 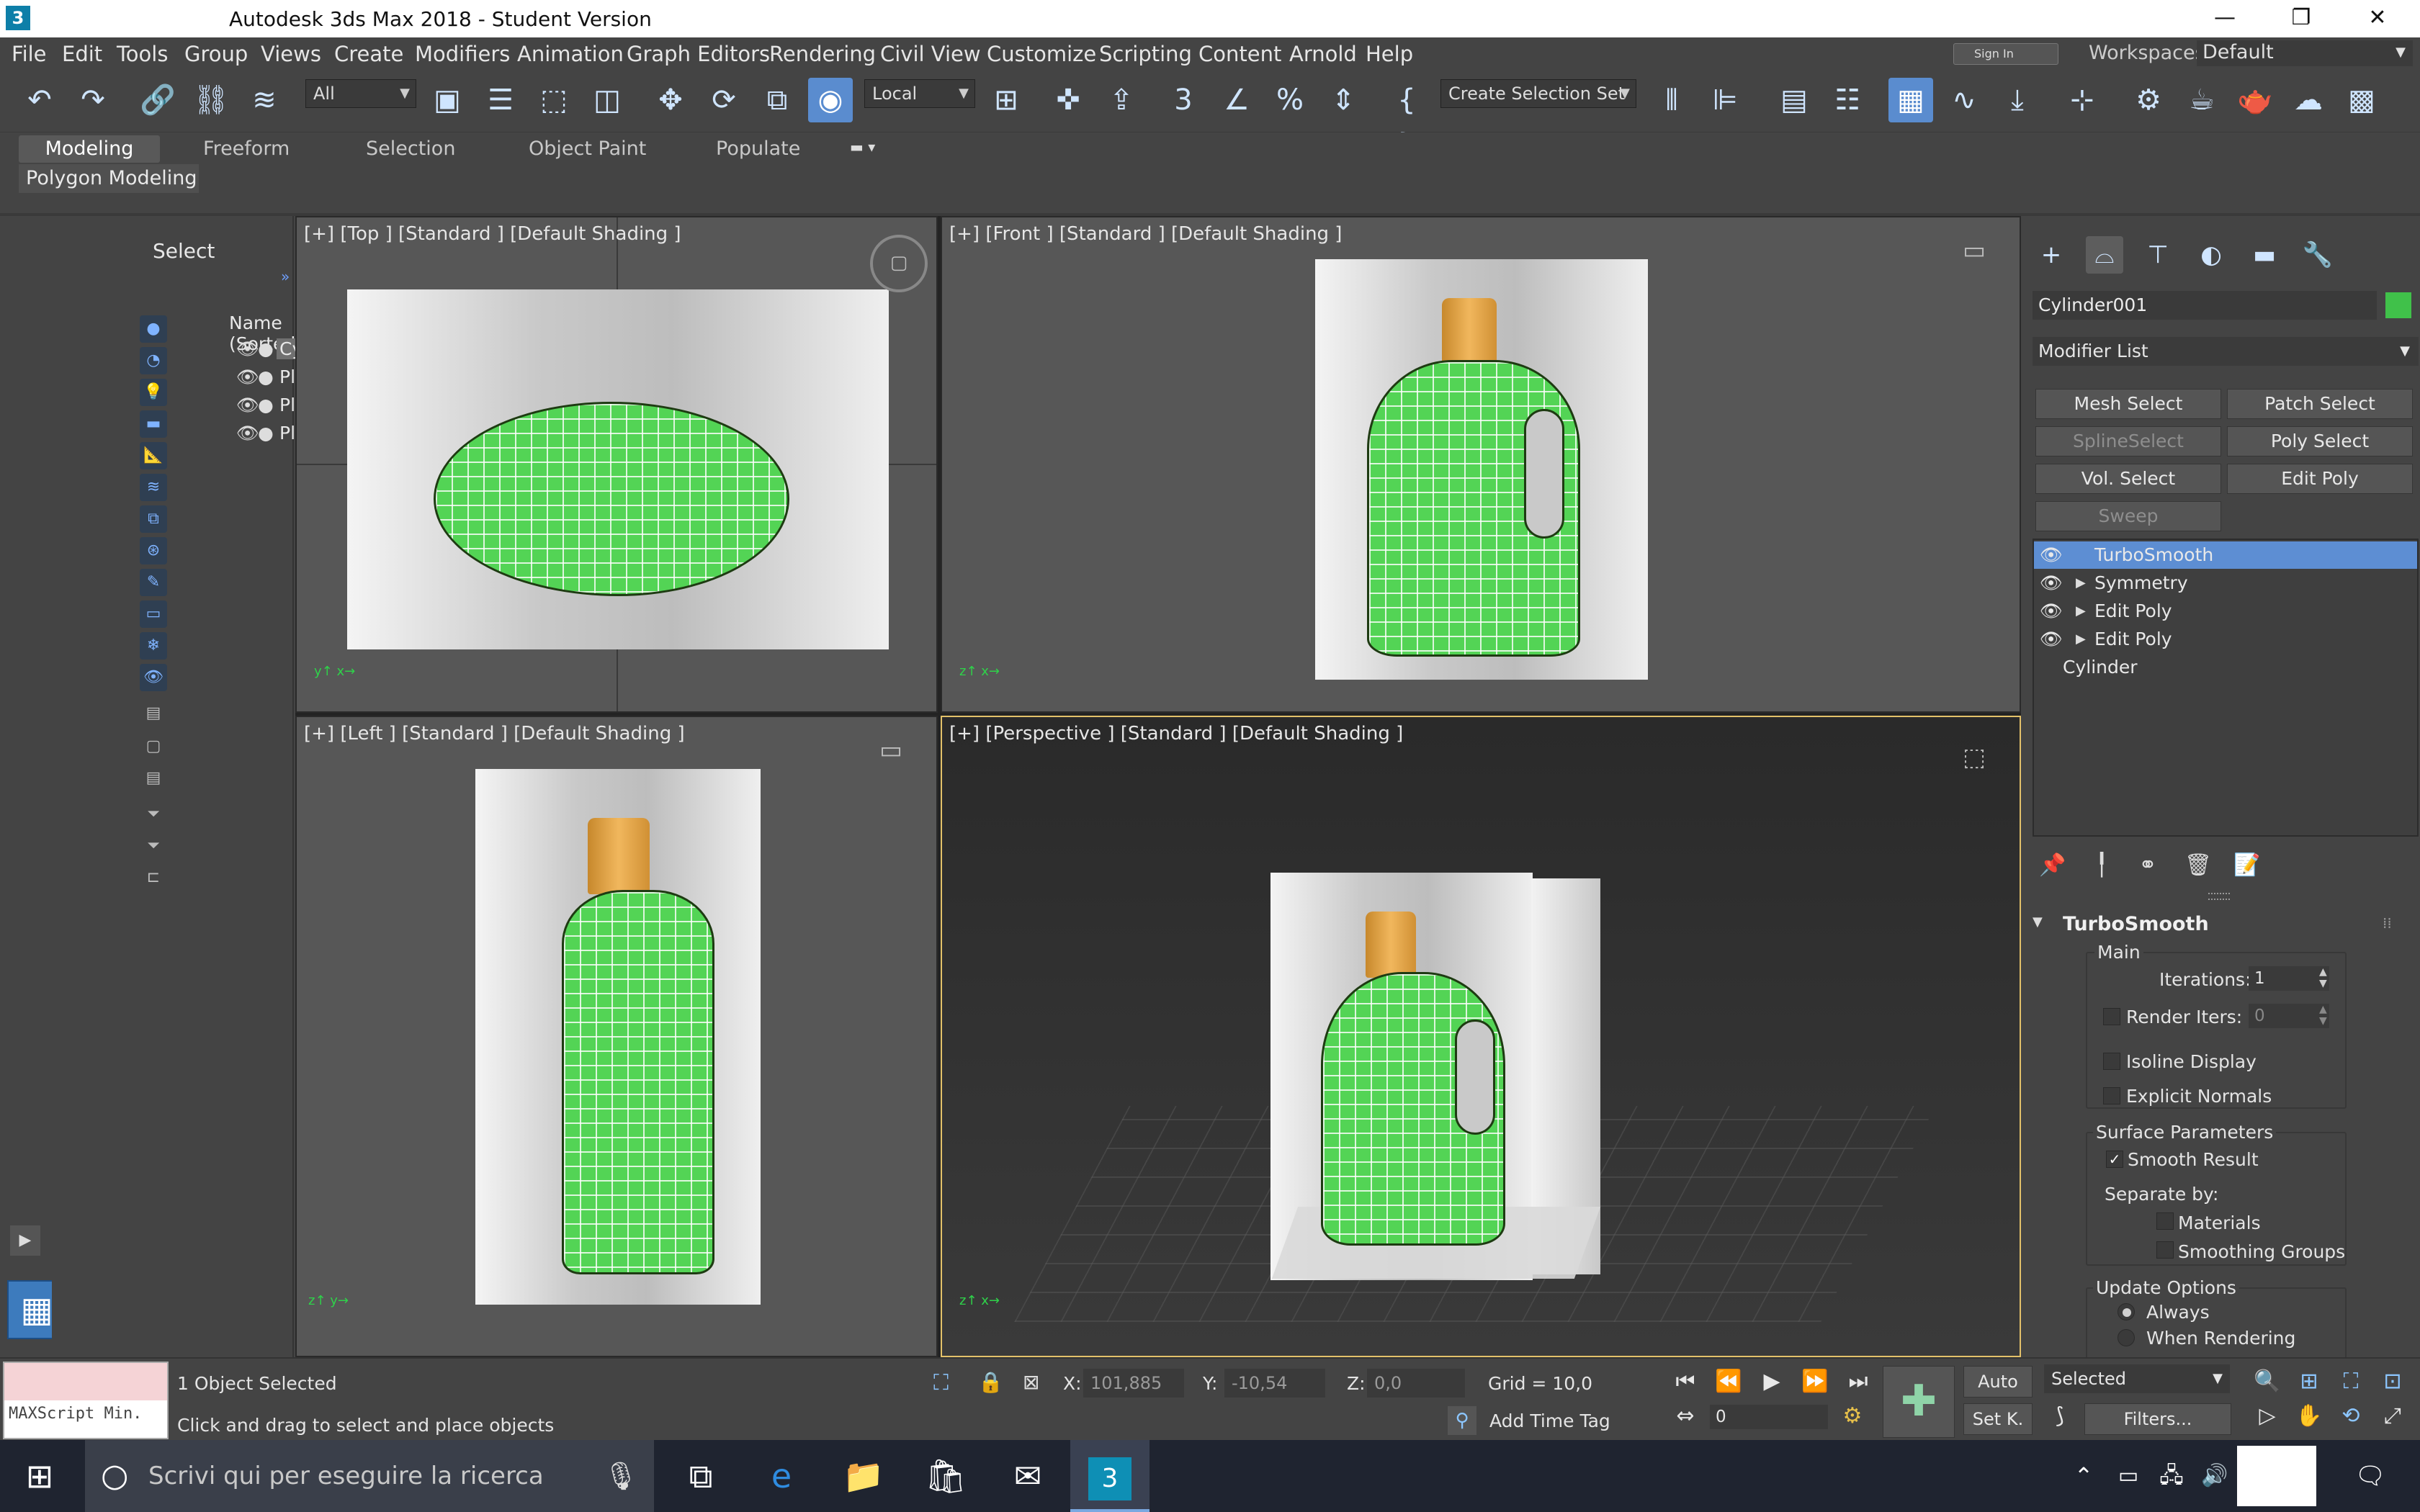 I want to click on absolute-mode-icon: ⊠, so click(x=1036, y=1384).